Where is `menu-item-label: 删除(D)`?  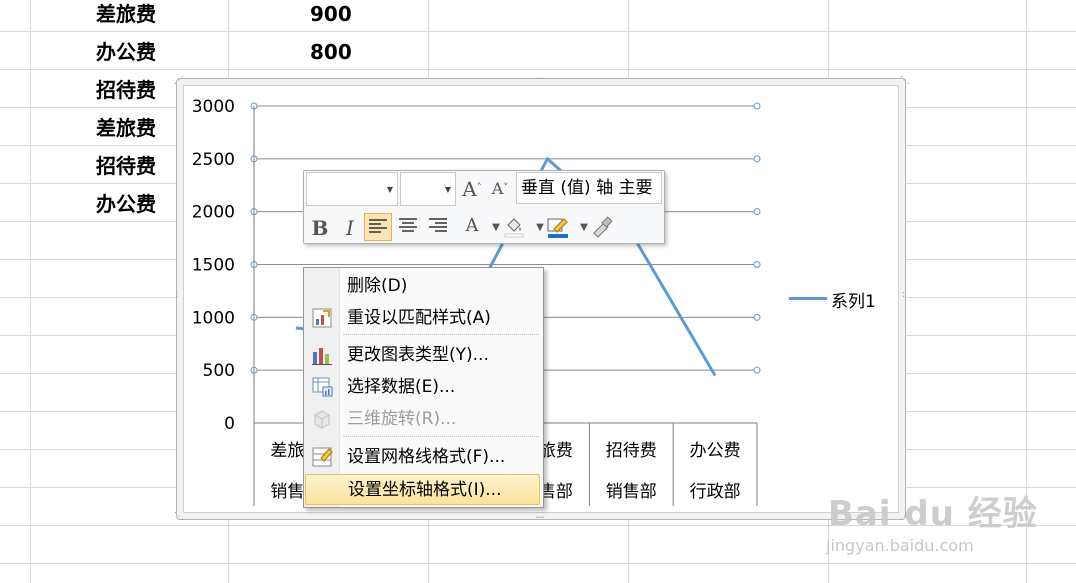
menu-item-label: 删除(D) is located at coordinates (377, 286).